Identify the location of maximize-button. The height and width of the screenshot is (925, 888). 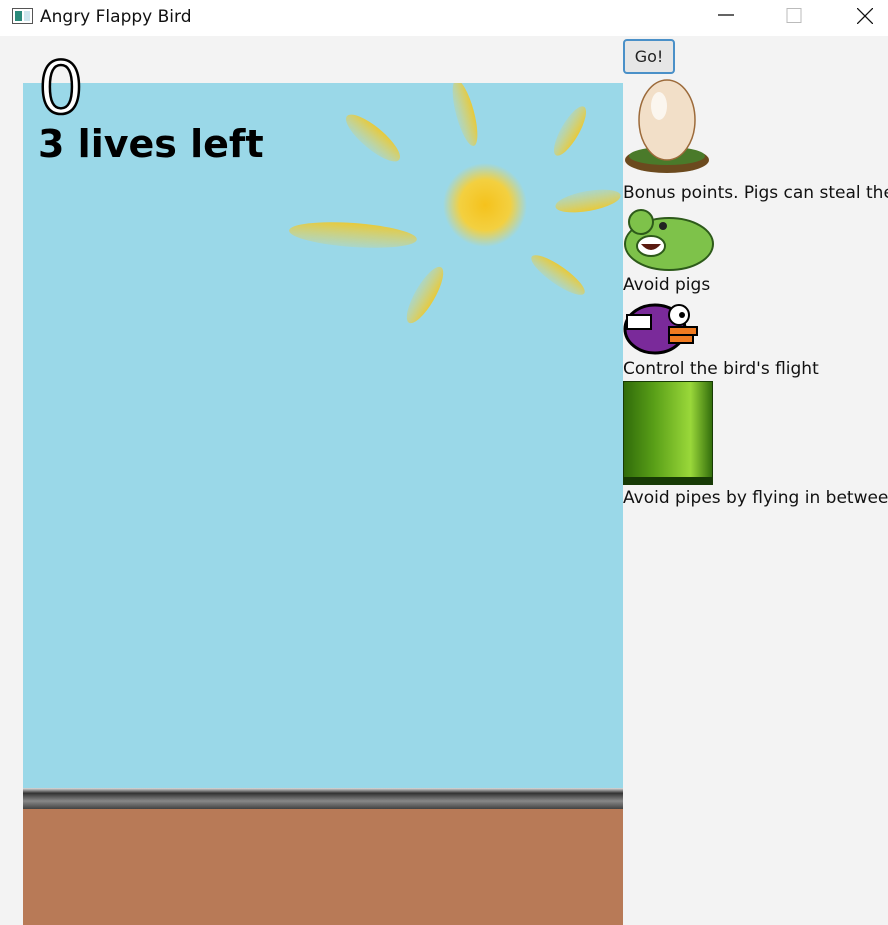
(794, 16).